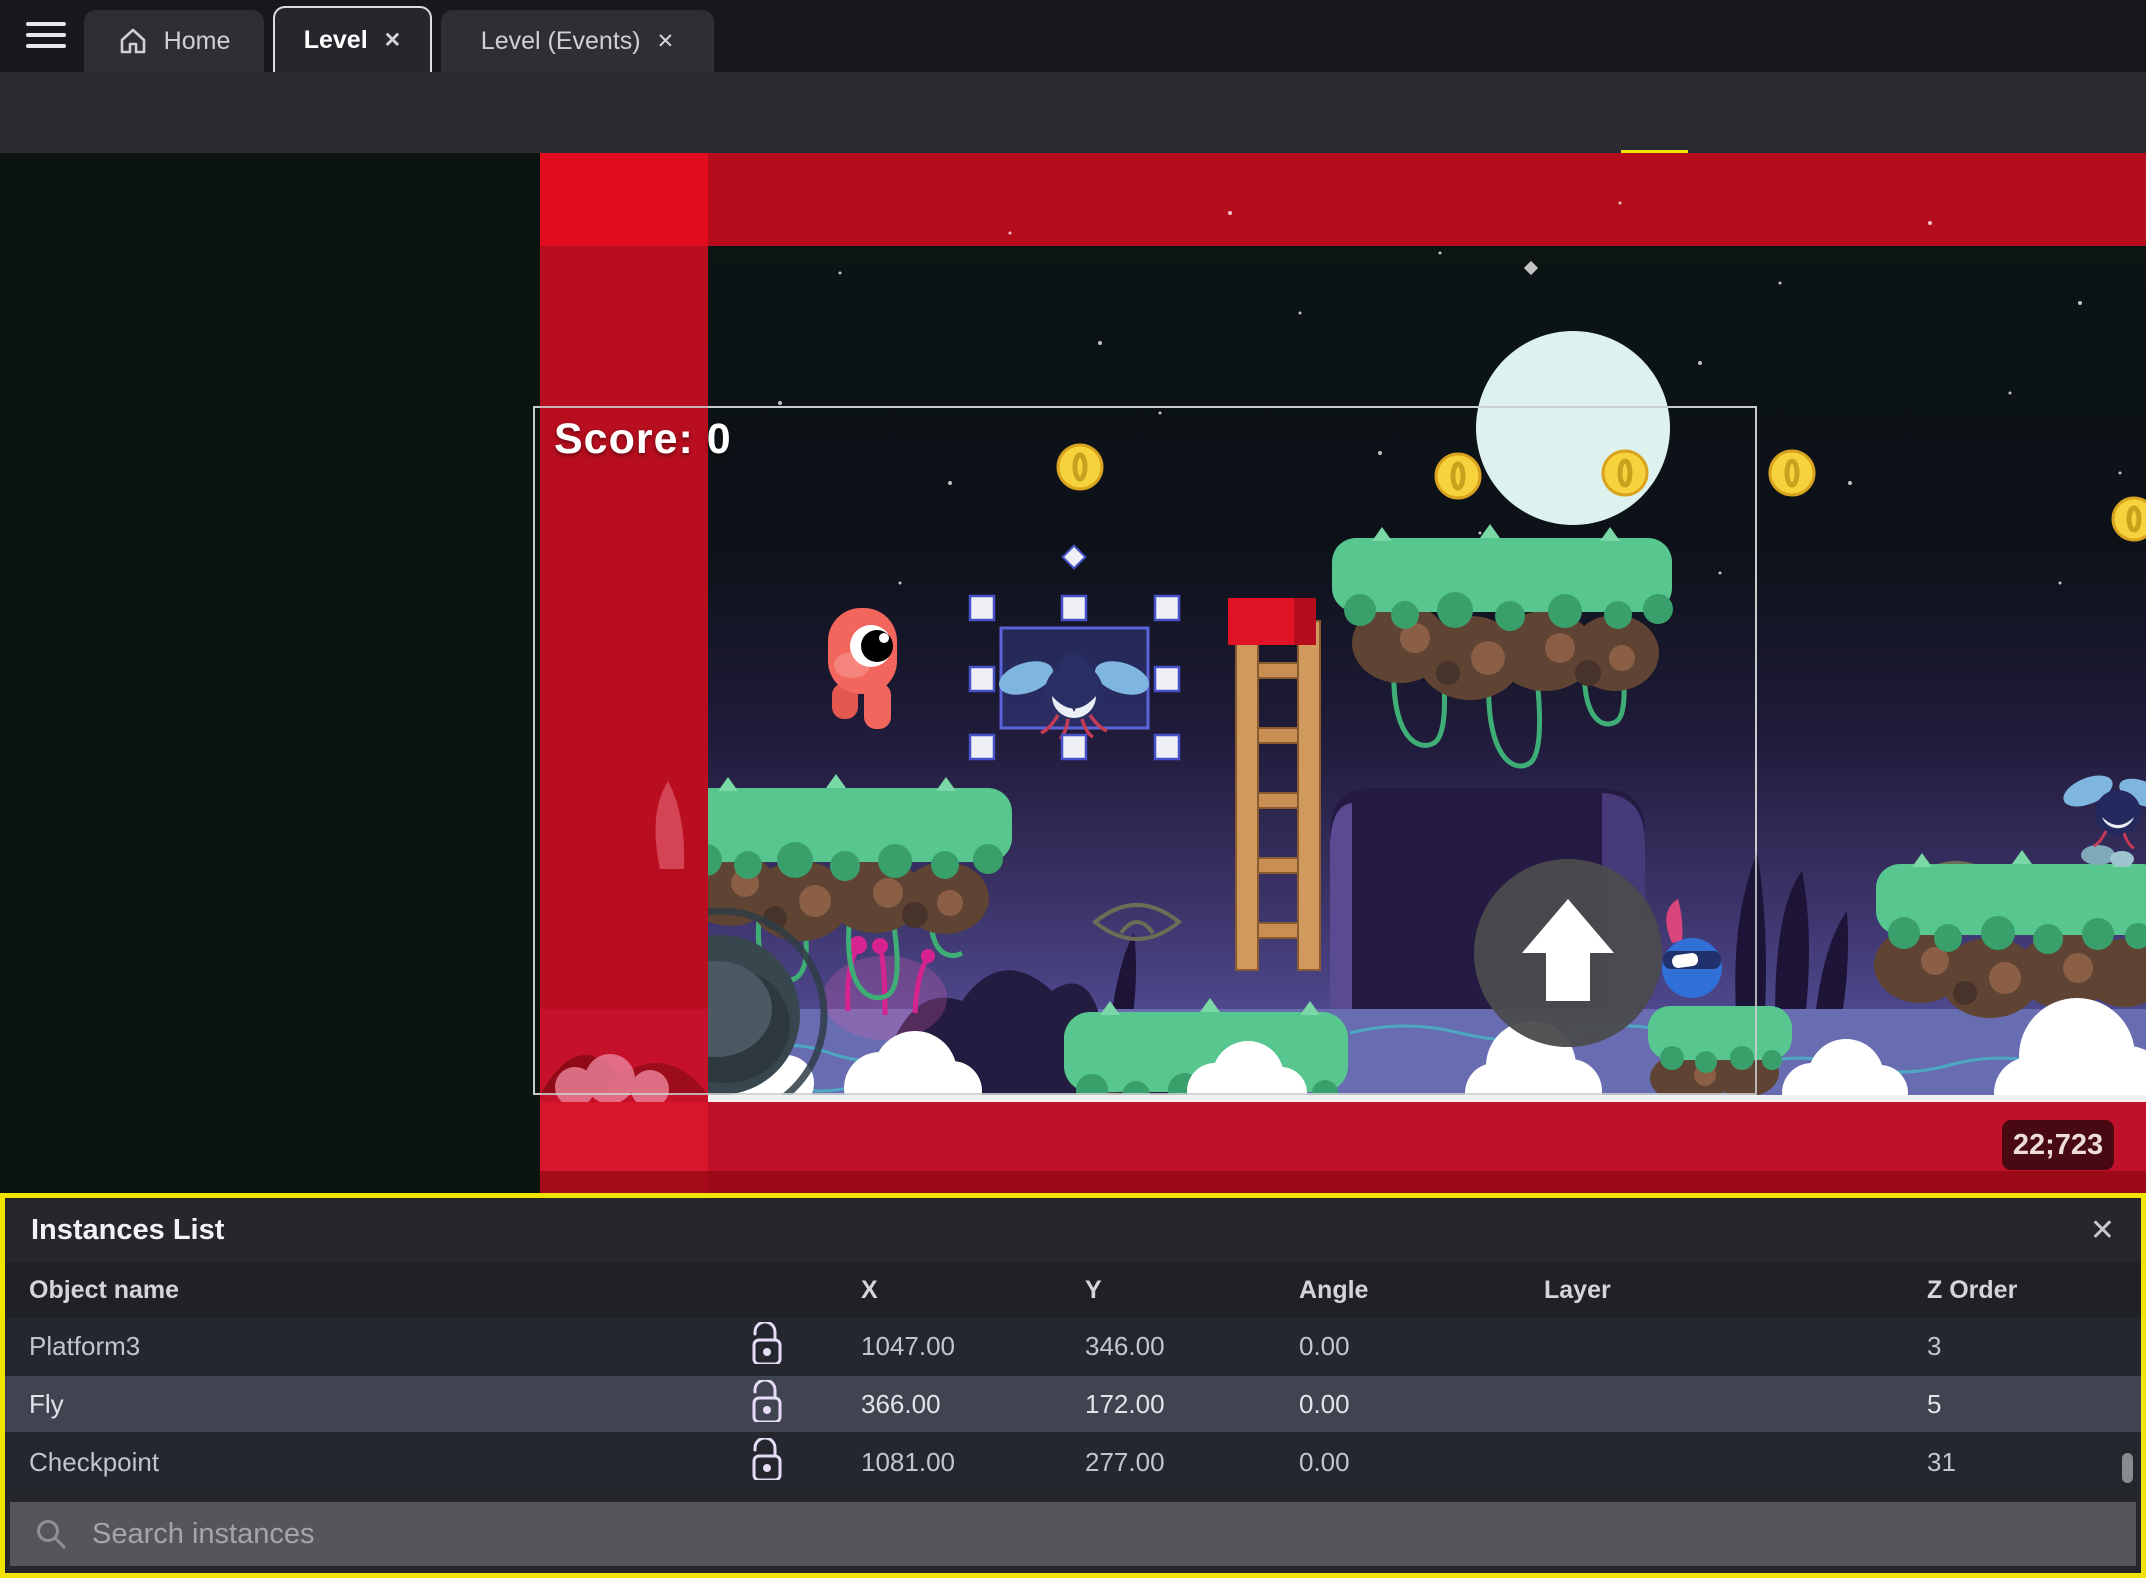 The height and width of the screenshot is (1578, 2146). I want to click on selected-fly-instance, so click(1074, 683).